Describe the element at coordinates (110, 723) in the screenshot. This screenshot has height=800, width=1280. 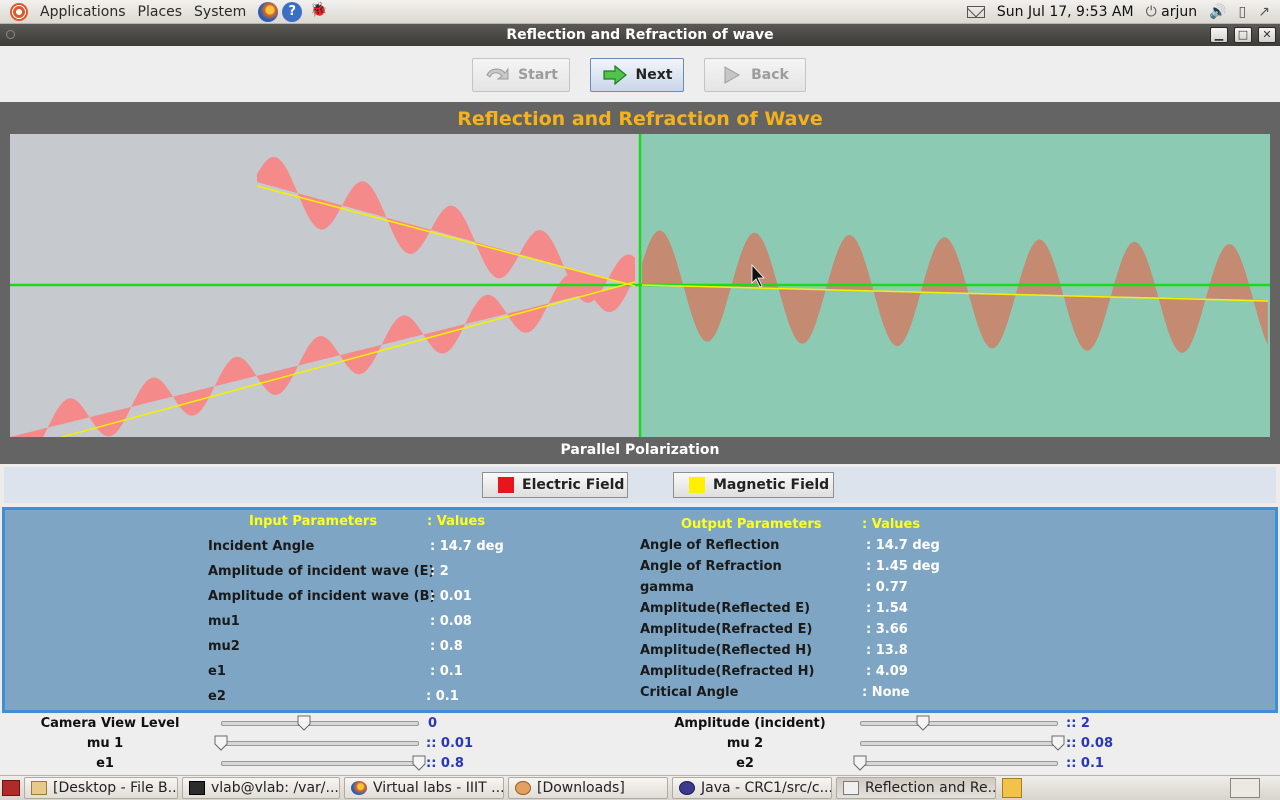
I see `camera-view-label: Camera View Level` at that location.